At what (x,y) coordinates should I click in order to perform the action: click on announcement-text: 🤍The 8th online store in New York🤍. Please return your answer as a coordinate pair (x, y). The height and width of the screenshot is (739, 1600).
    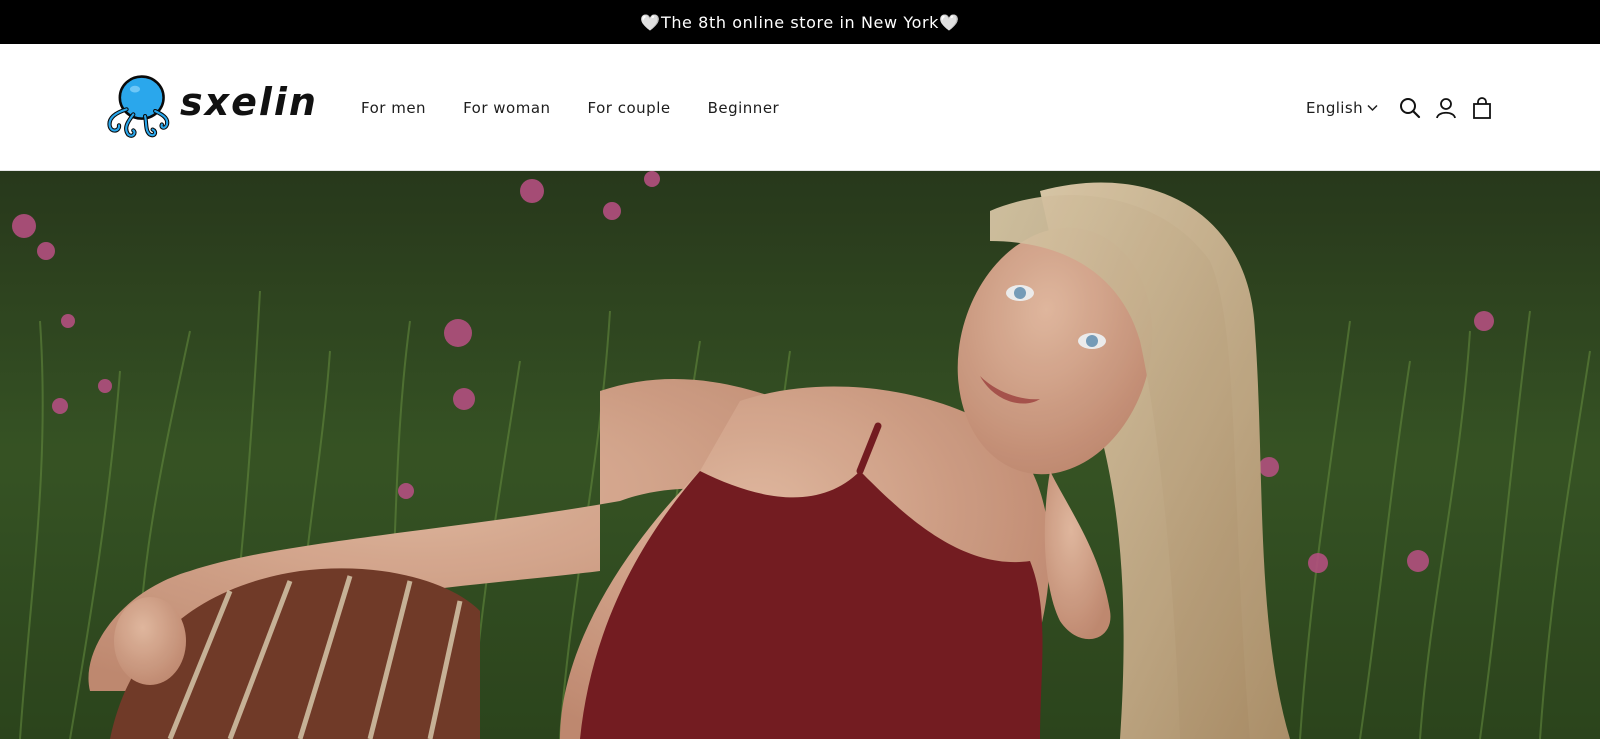
    Looking at the image, I should click on (800, 22).